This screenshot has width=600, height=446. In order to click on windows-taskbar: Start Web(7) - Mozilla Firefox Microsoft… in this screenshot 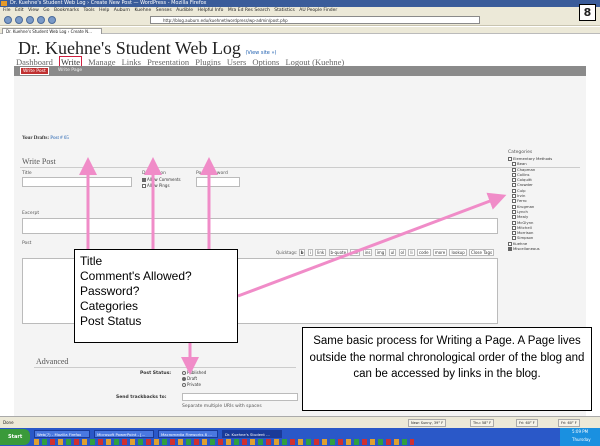, I will do `click(300, 437)`.